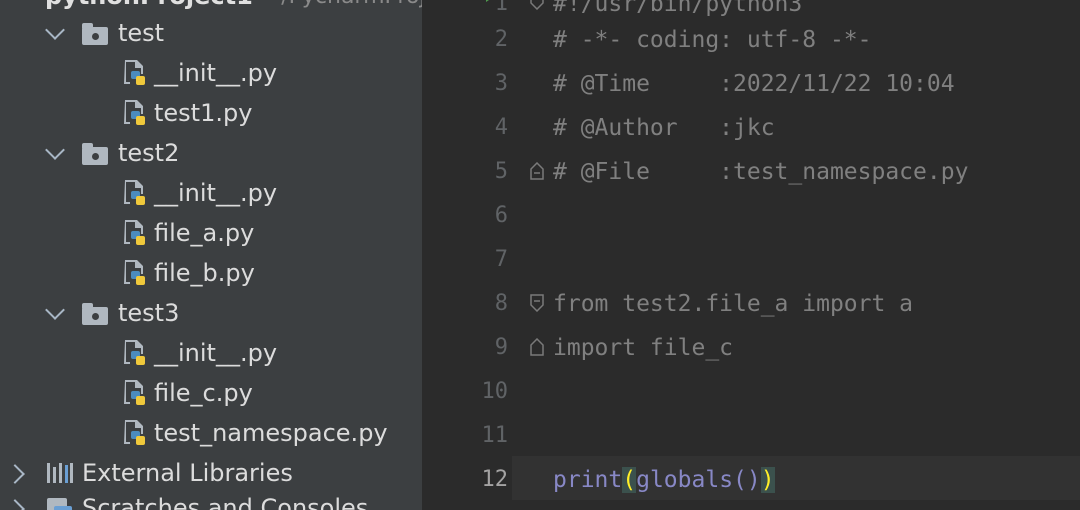 Image resolution: width=1080 pixels, height=510 pixels. What do you see at coordinates (204, 233) in the screenshot?
I see `tree-item-label: file_a.py` at bounding box center [204, 233].